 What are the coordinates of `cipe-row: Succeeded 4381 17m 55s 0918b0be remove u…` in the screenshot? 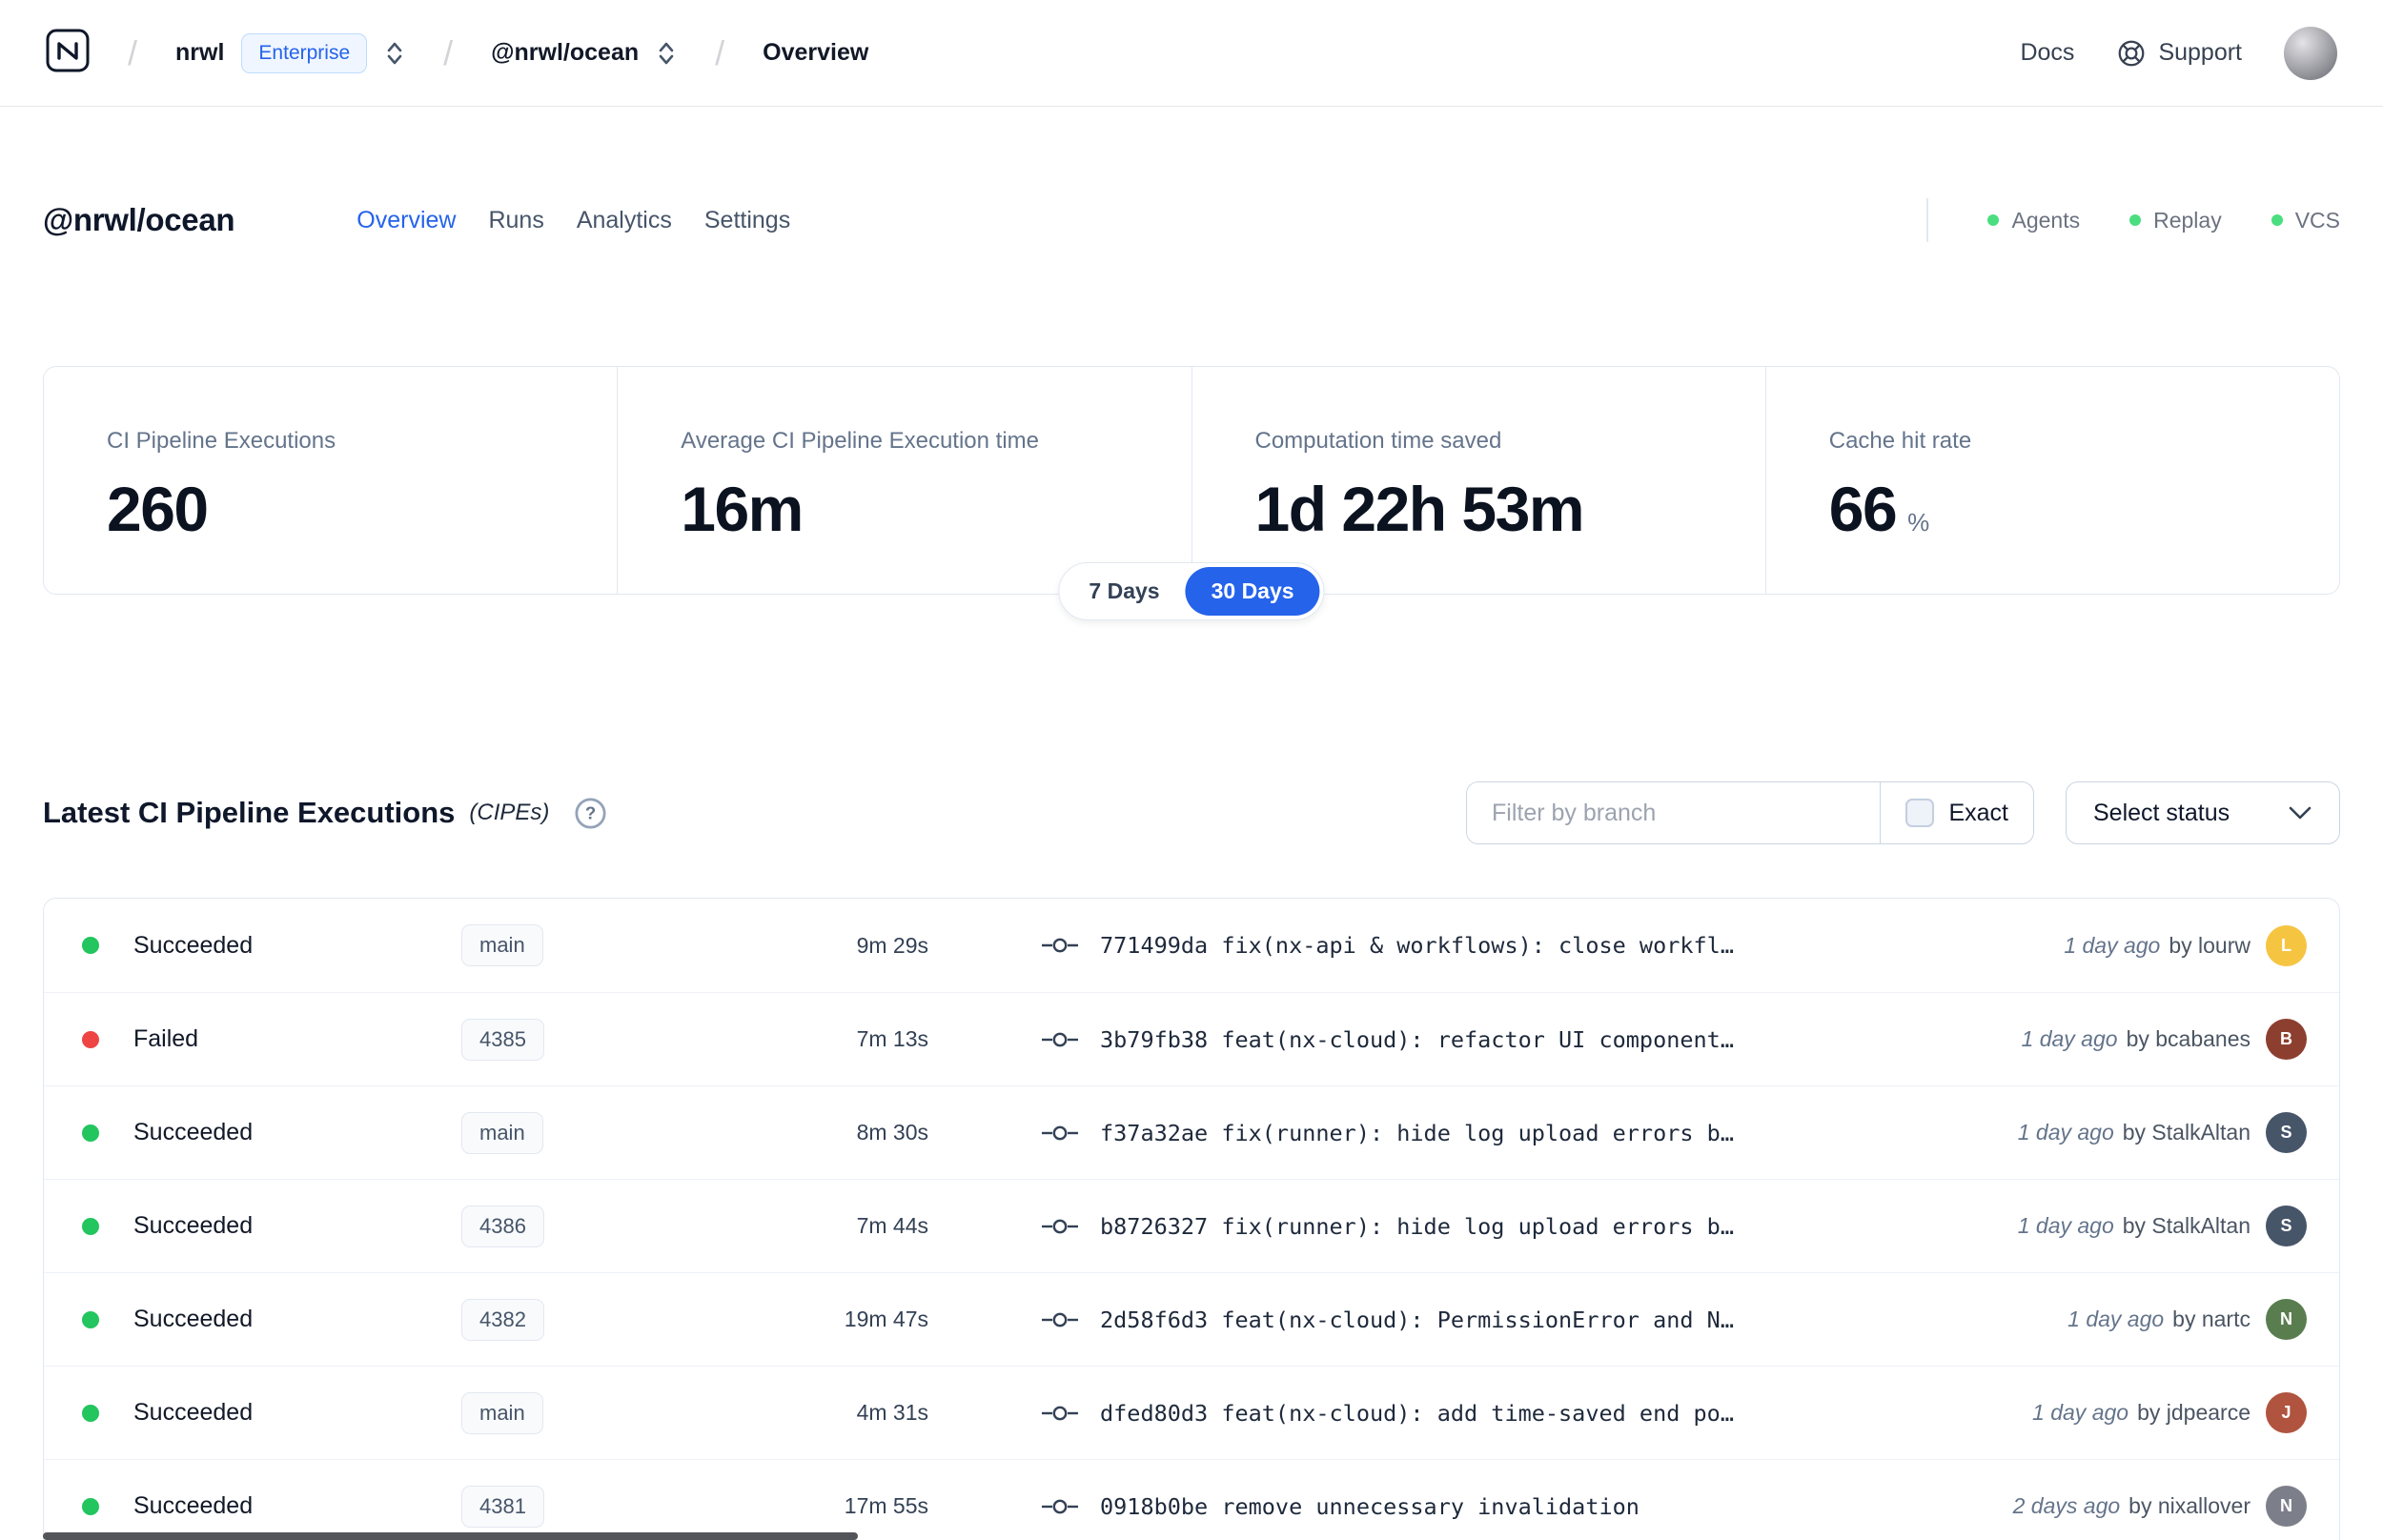 It's located at (1191, 1499).